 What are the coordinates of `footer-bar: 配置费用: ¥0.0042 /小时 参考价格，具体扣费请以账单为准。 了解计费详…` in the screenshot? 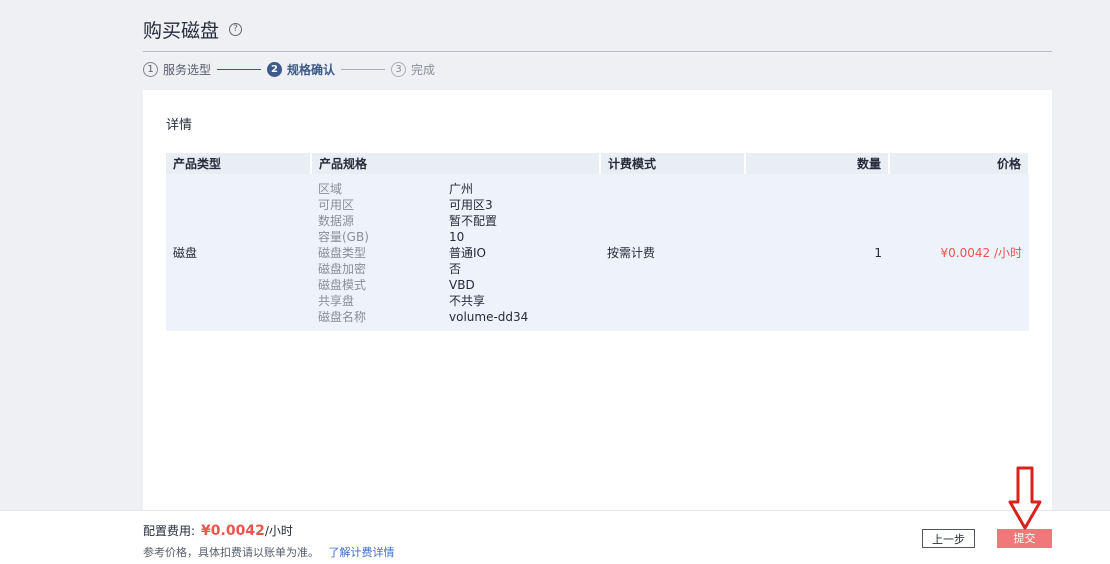 It's located at (555, 537).